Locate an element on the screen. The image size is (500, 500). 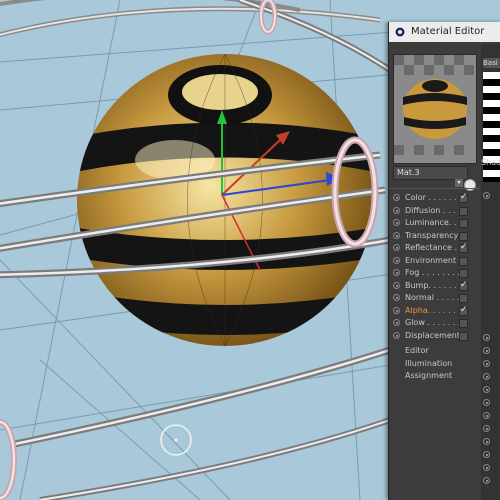
channel-label: Normal . . . . . . is located at coordinates (435, 297).